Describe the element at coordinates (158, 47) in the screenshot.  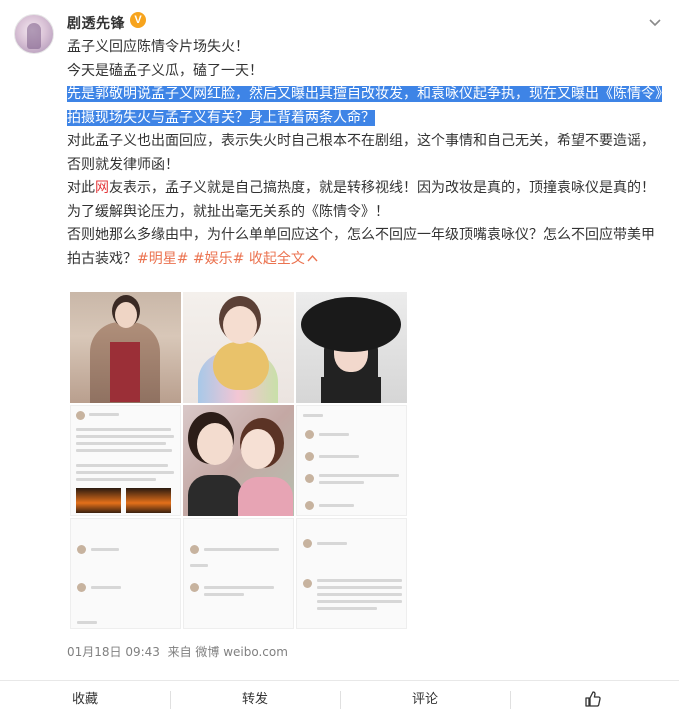
I see `post-line: 孟子义回应陈情令片场失火！` at that location.